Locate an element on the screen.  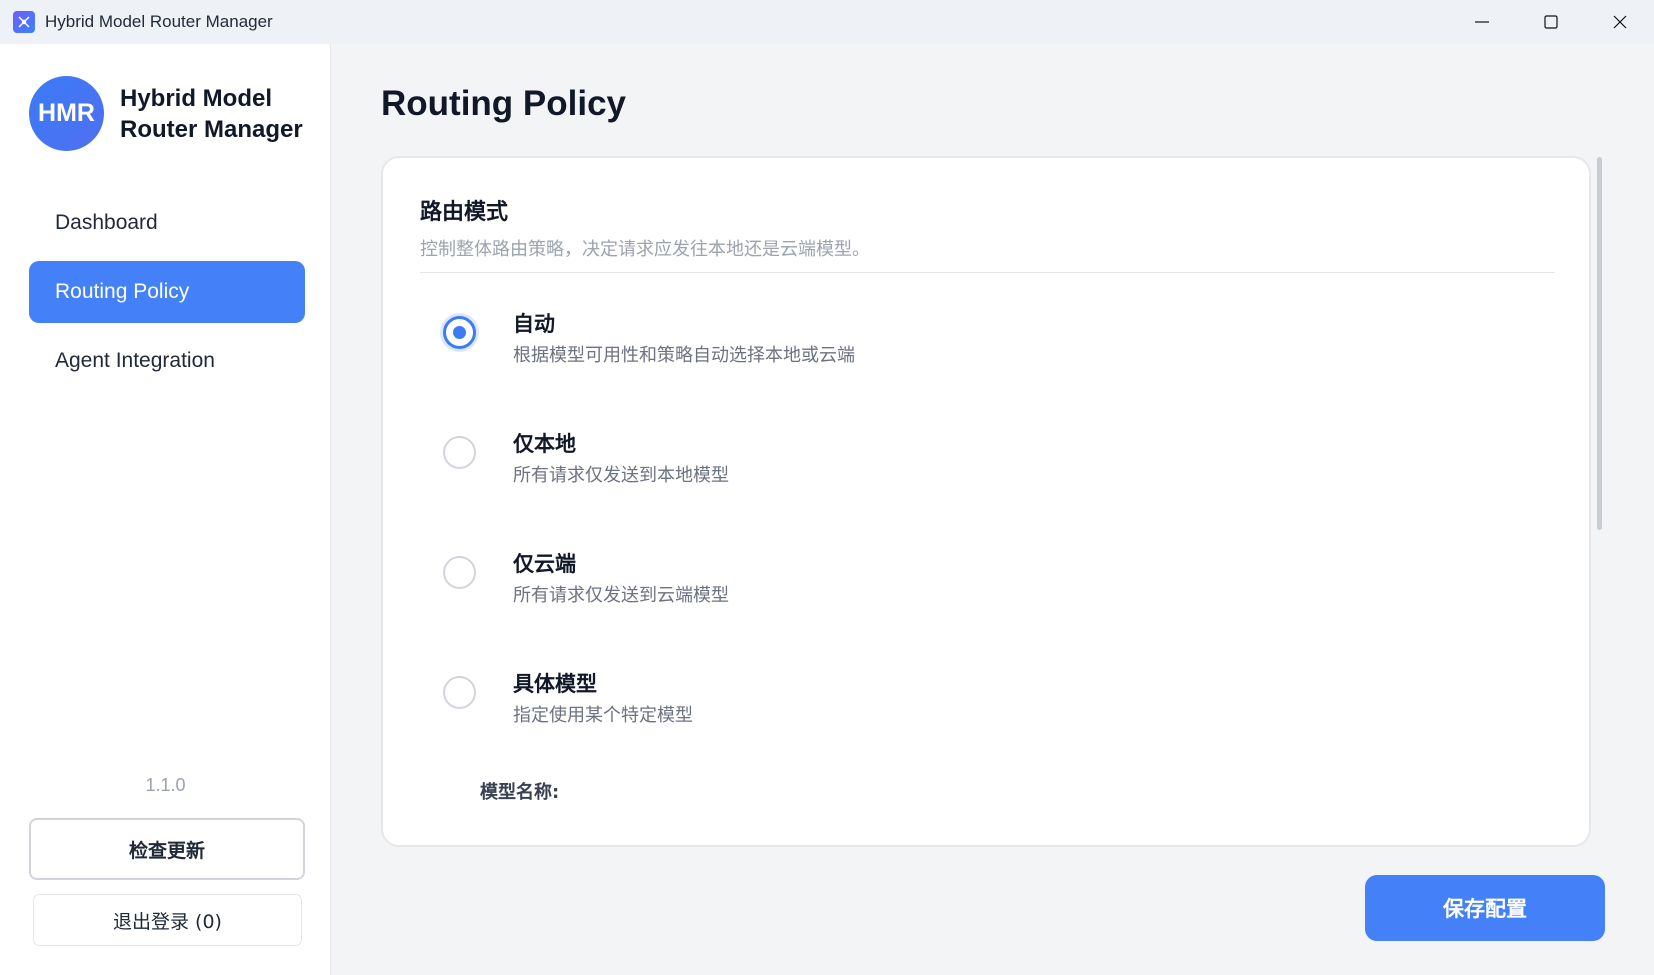
routing-option-local-only: 仅本地 所有请求仅发送到本地模型 is located at coordinates (893, 463).